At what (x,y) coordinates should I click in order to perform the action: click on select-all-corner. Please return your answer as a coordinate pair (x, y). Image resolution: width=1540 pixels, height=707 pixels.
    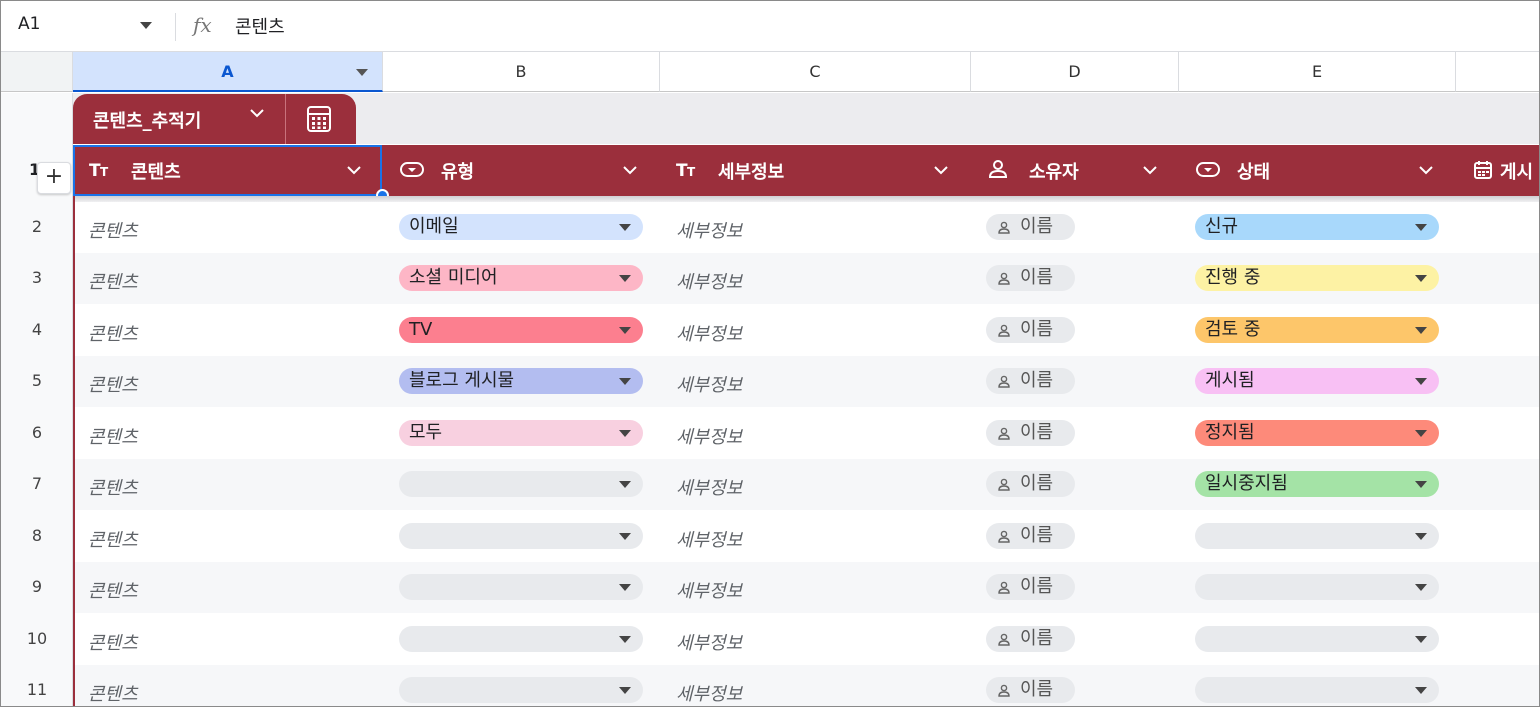
    Looking at the image, I should click on (37, 72).